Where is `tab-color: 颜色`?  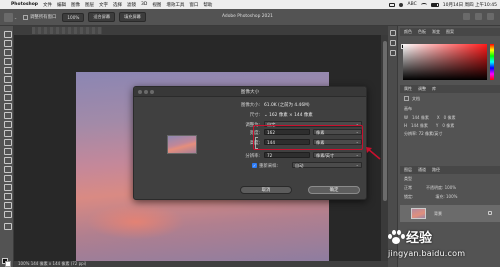
tab-color: 颜色 is located at coordinates (408, 32).